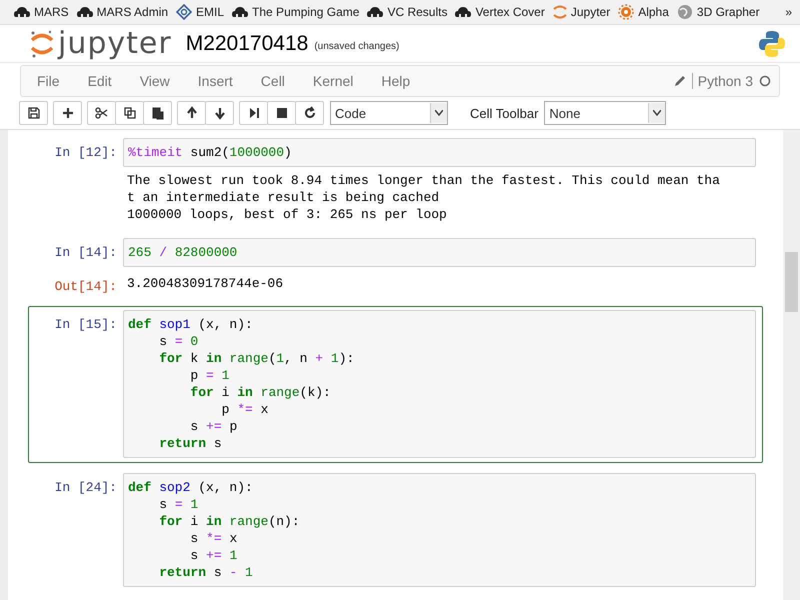 The height and width of the screenshot is (600, 800). I want to click on save-button, so click(33, 113).